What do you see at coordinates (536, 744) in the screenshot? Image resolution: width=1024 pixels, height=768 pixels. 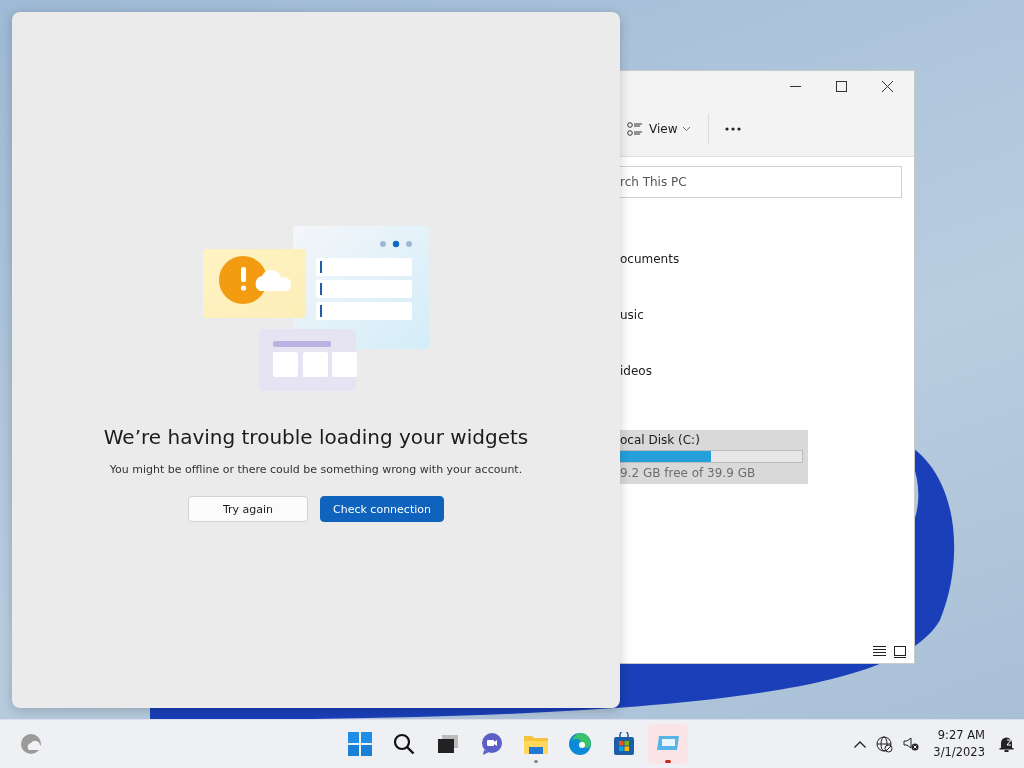 I see `folder-icon` at bounding box center [536, 744].